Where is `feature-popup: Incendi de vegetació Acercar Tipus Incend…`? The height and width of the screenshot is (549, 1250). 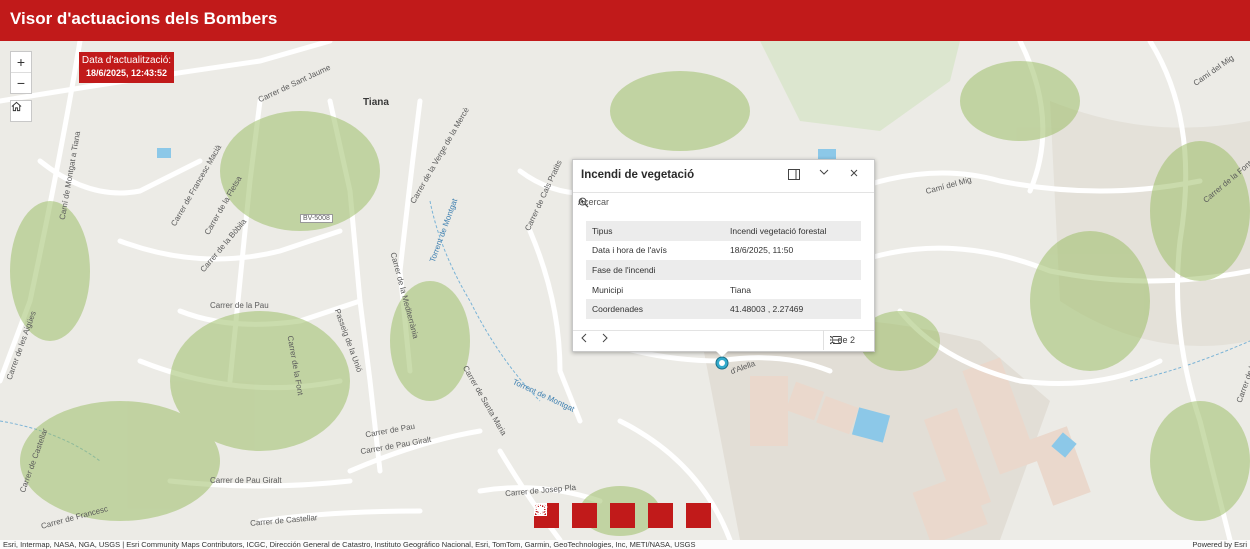
feature-popup: Incendi de vegetació Acercar Tipus Incend… is located at coordinates (723, 255).